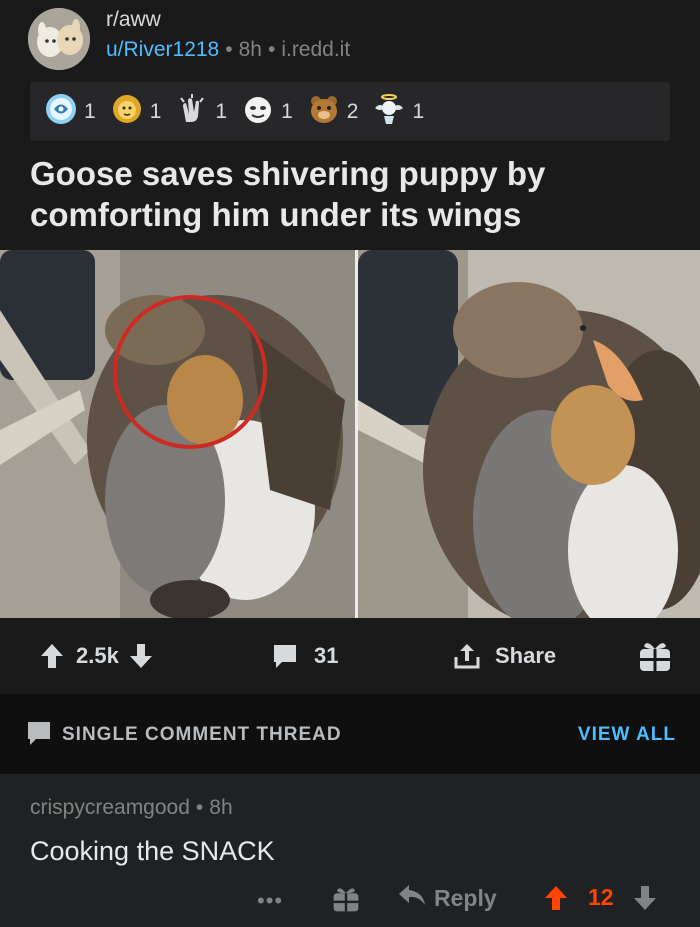  What do you see at coordinates (162, 49) in the screenshot?
I see `post-author: u/River1218` at bounding box center [162, 49].